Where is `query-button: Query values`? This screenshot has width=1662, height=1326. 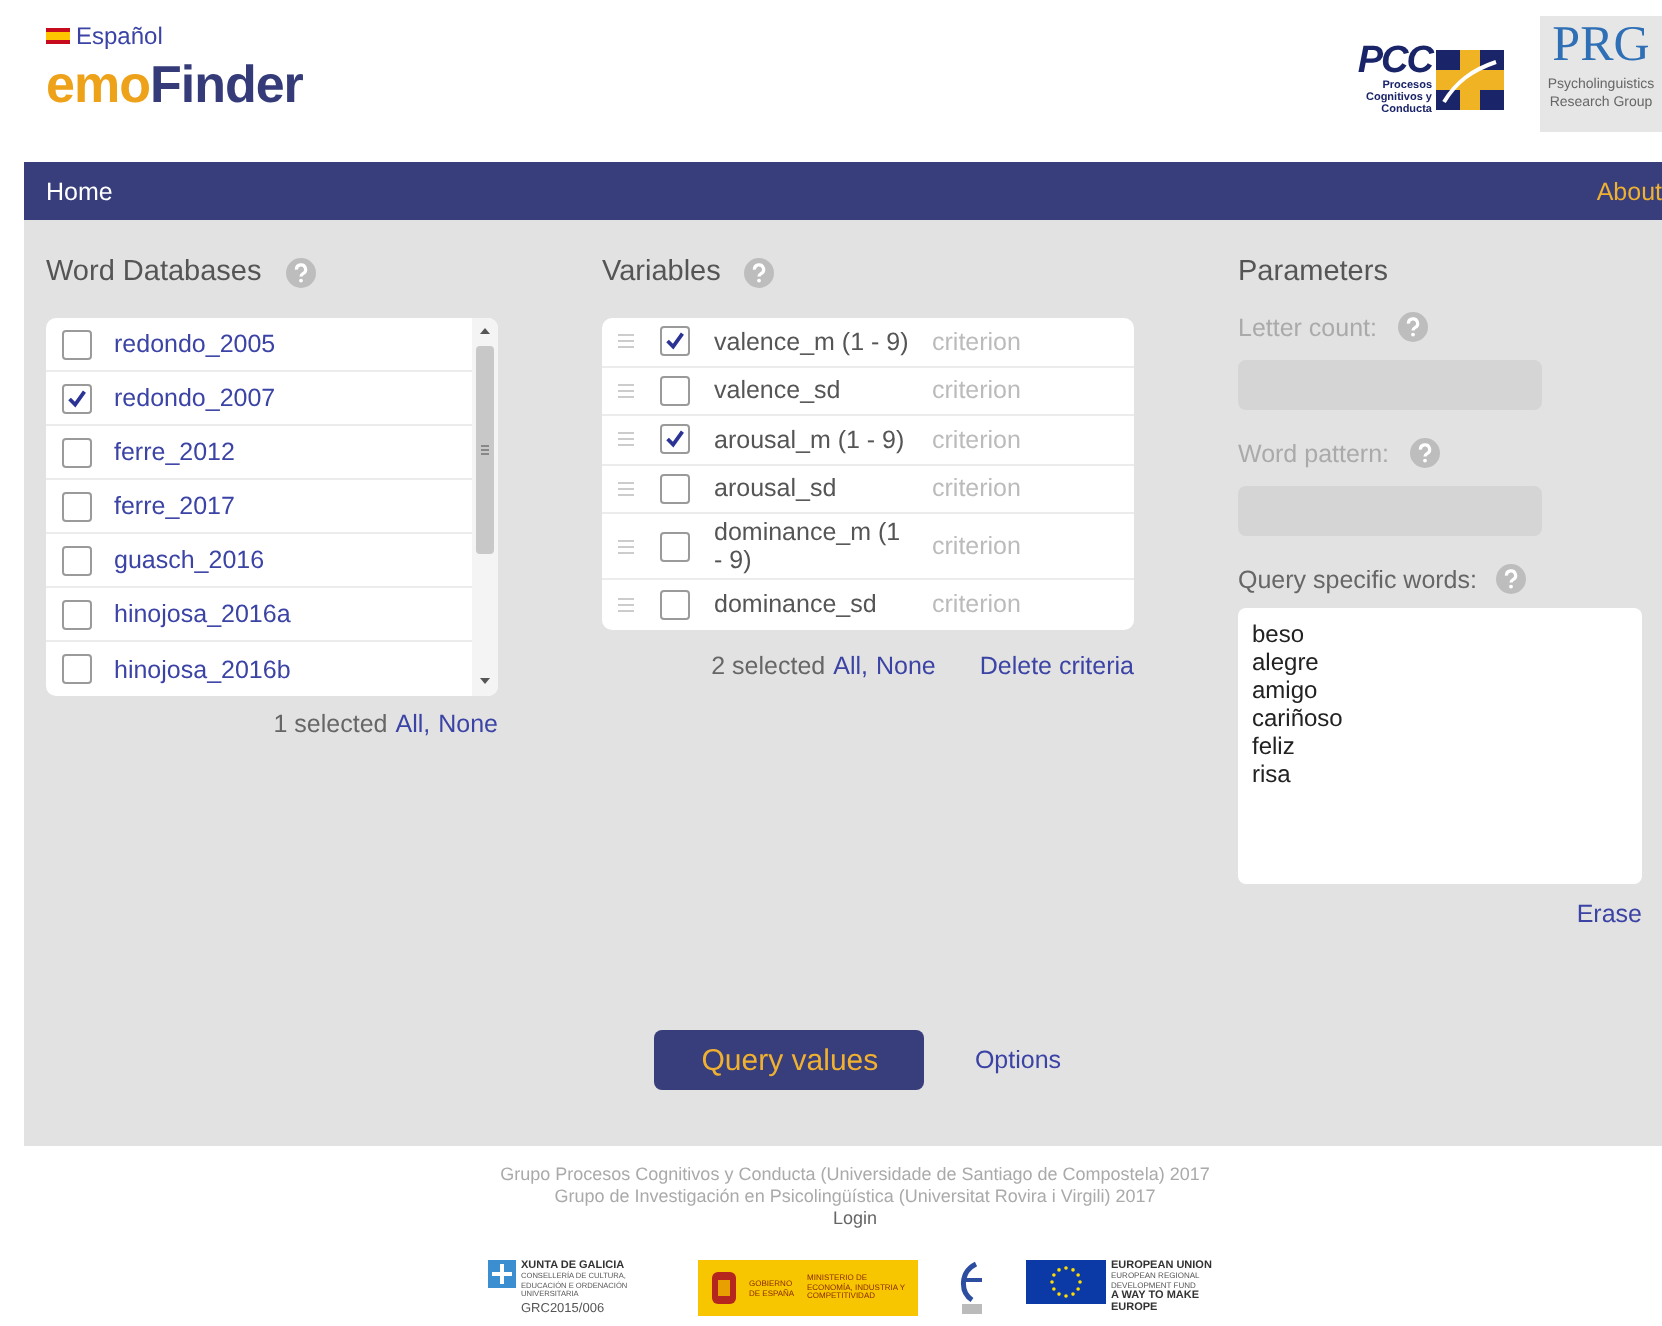 query-button: Query values is located at coordinates (789, 1060).